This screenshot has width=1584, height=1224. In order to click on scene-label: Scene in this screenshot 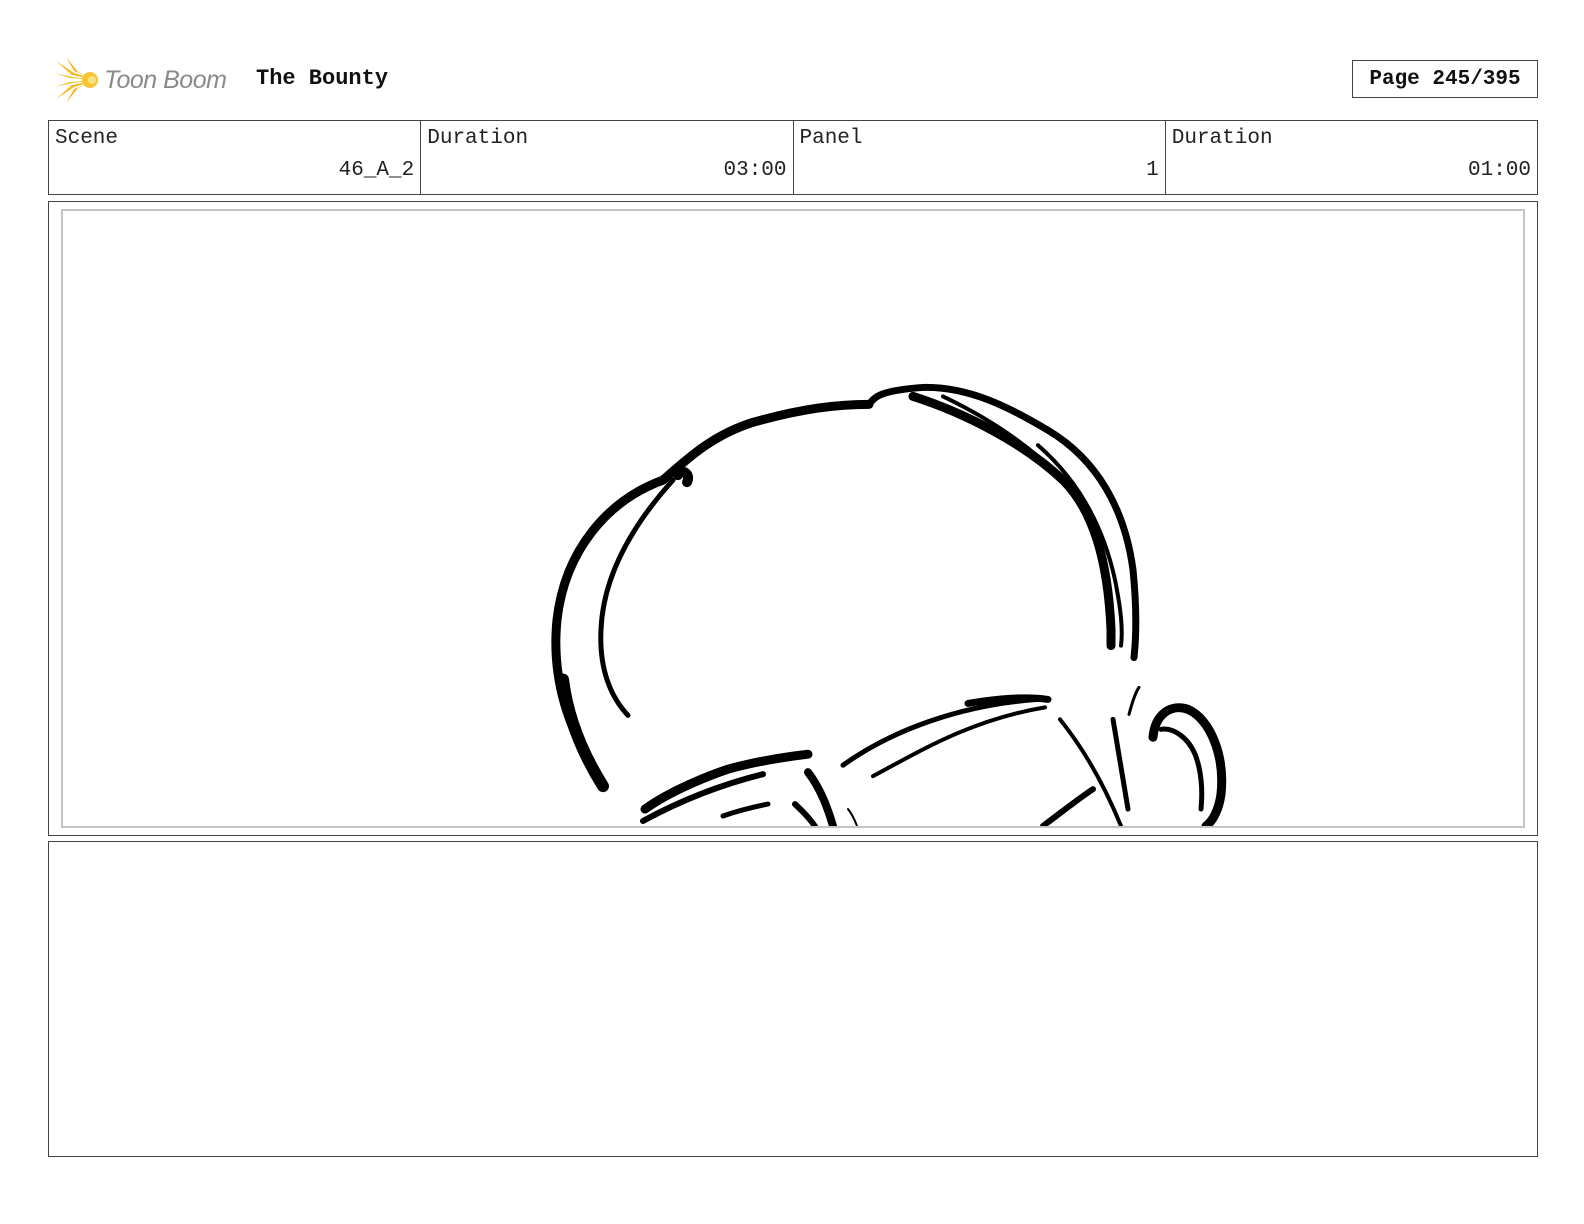, I will do `click(87, 138)`.